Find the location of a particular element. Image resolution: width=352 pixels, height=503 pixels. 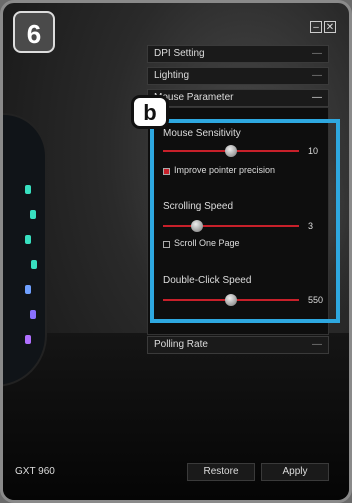

mouse-image is located at coordinates (25, 250).